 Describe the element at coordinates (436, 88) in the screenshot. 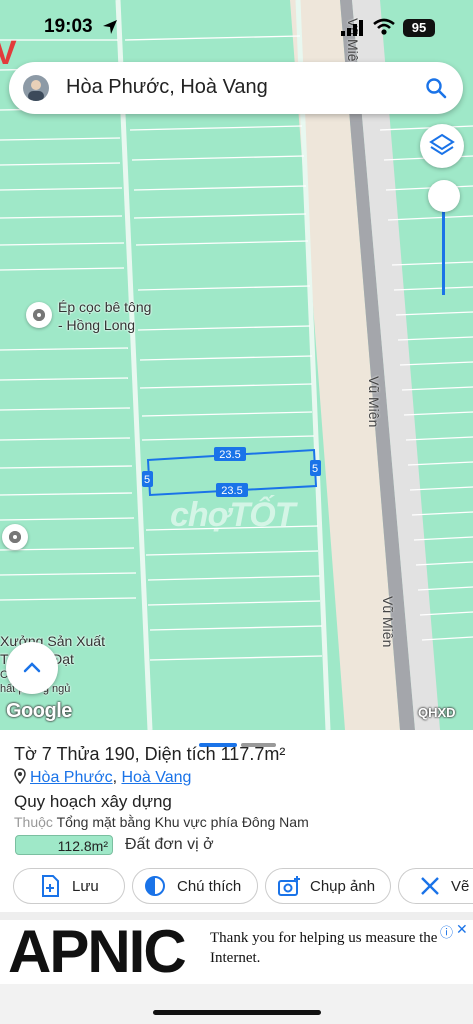

I see `search-icon` at that location.